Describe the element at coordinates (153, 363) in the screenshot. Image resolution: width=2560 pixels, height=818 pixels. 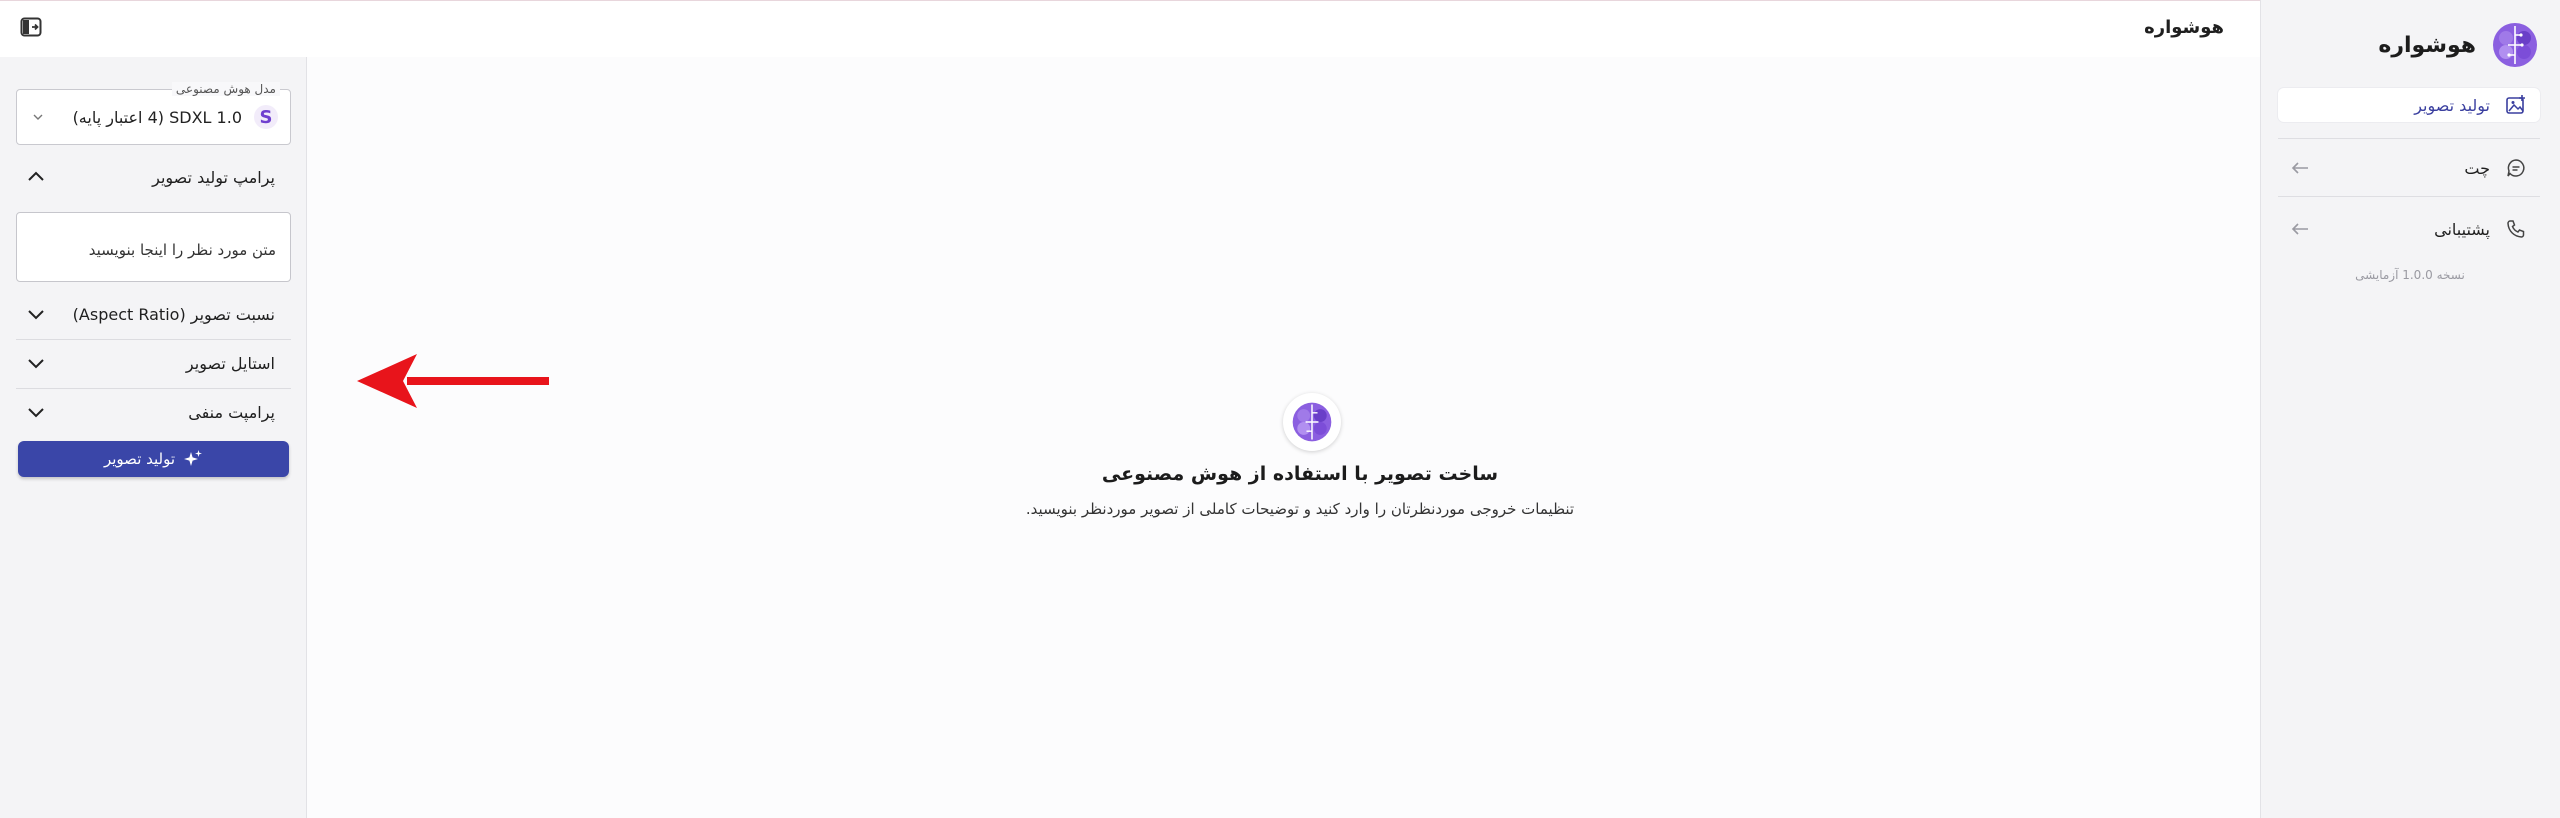
I see `section-style: استایل تصویر` at that location.